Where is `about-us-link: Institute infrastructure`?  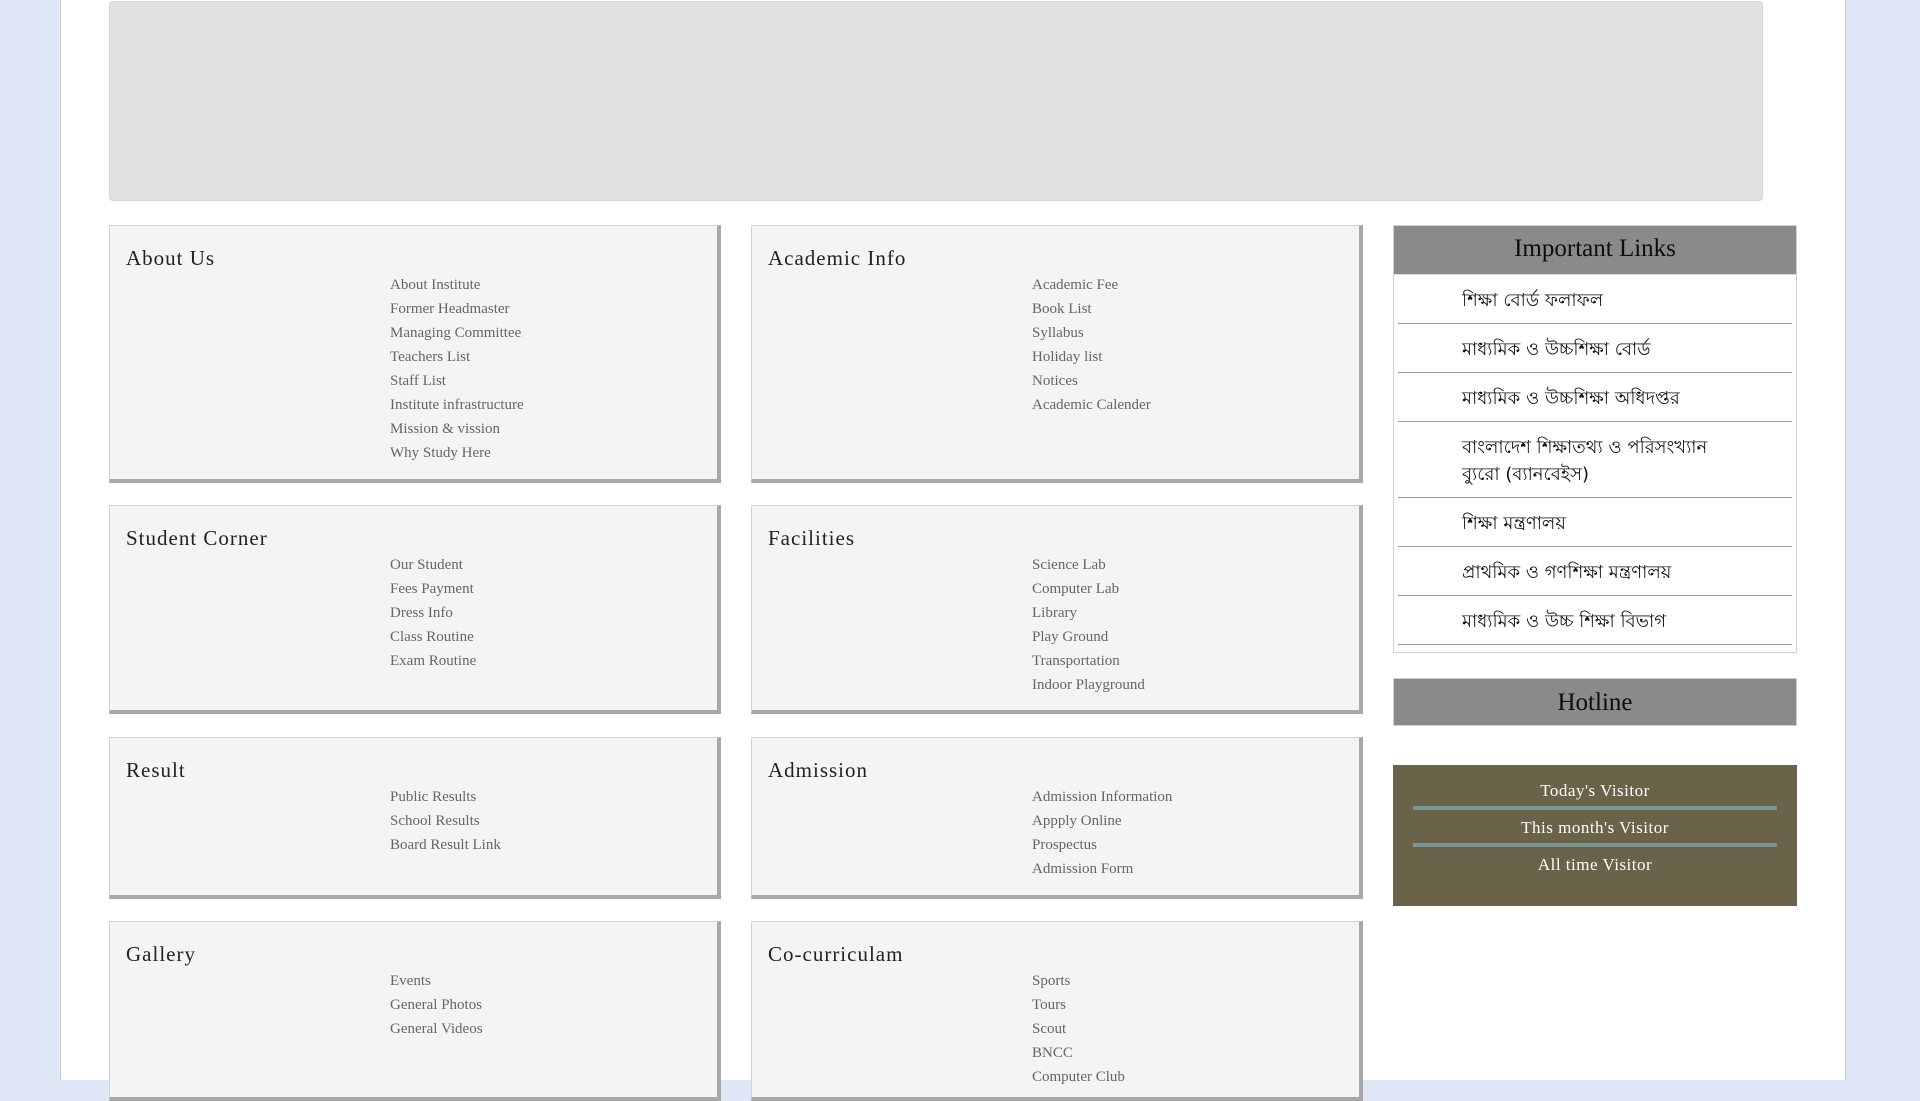
about-us-link: Institute infrastructure is located at coordinates (457, 405).